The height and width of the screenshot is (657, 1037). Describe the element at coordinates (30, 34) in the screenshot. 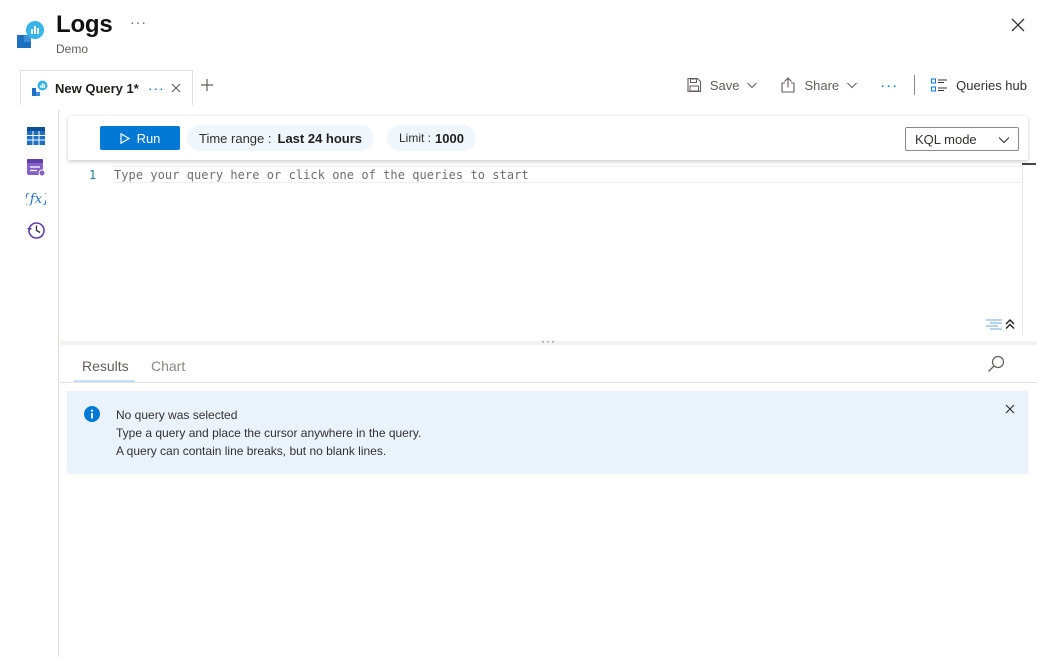

I see `log-analytics-icon` at that location.